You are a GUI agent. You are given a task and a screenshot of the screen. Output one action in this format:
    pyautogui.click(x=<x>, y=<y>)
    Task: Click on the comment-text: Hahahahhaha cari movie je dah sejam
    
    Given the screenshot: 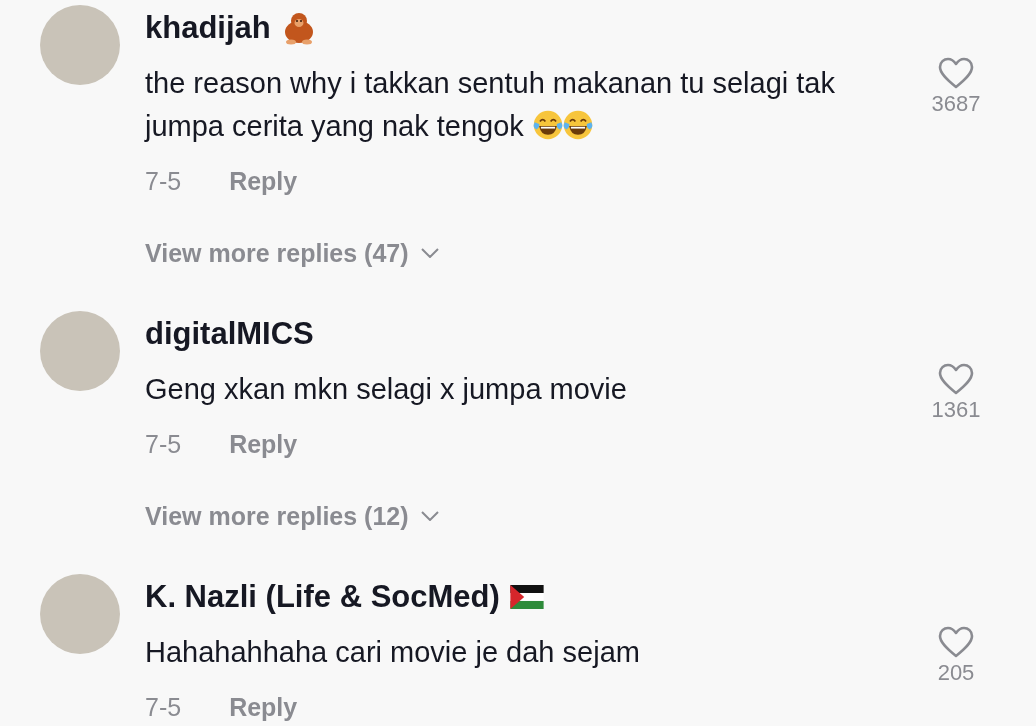 What is the action you would take?
    pyautogui.click(x=393, y=652)
    